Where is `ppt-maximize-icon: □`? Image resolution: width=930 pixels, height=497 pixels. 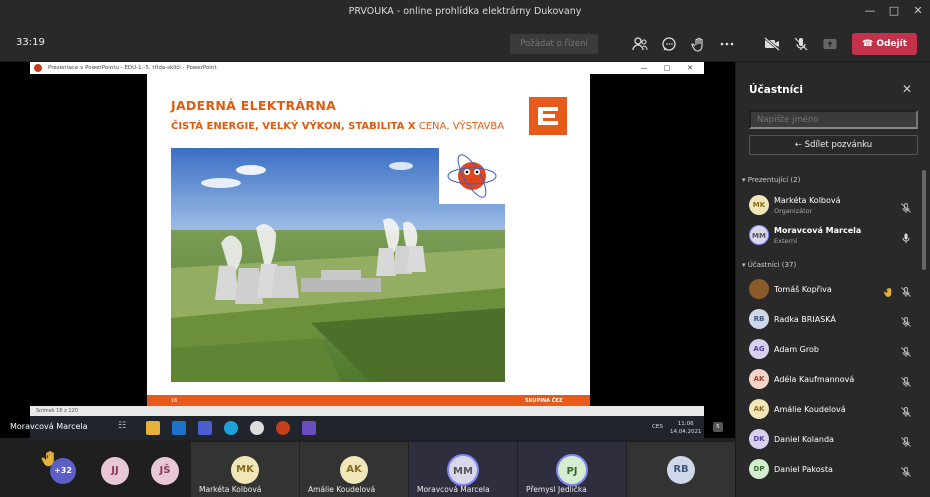
ppt-maximize-icon: □ is located at coordinates (667, 68).